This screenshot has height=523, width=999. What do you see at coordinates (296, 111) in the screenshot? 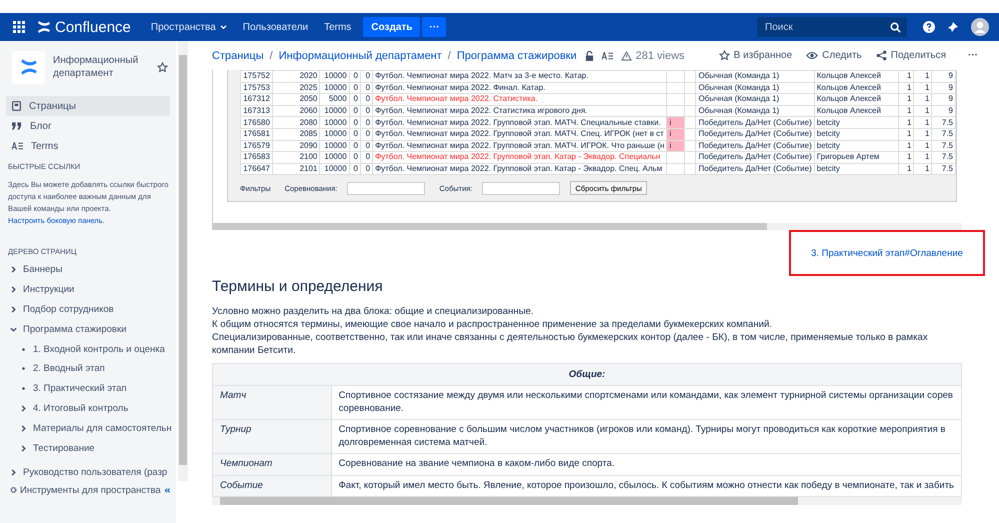
I see `table-cell: 2060` at bounding box center [296, 111].